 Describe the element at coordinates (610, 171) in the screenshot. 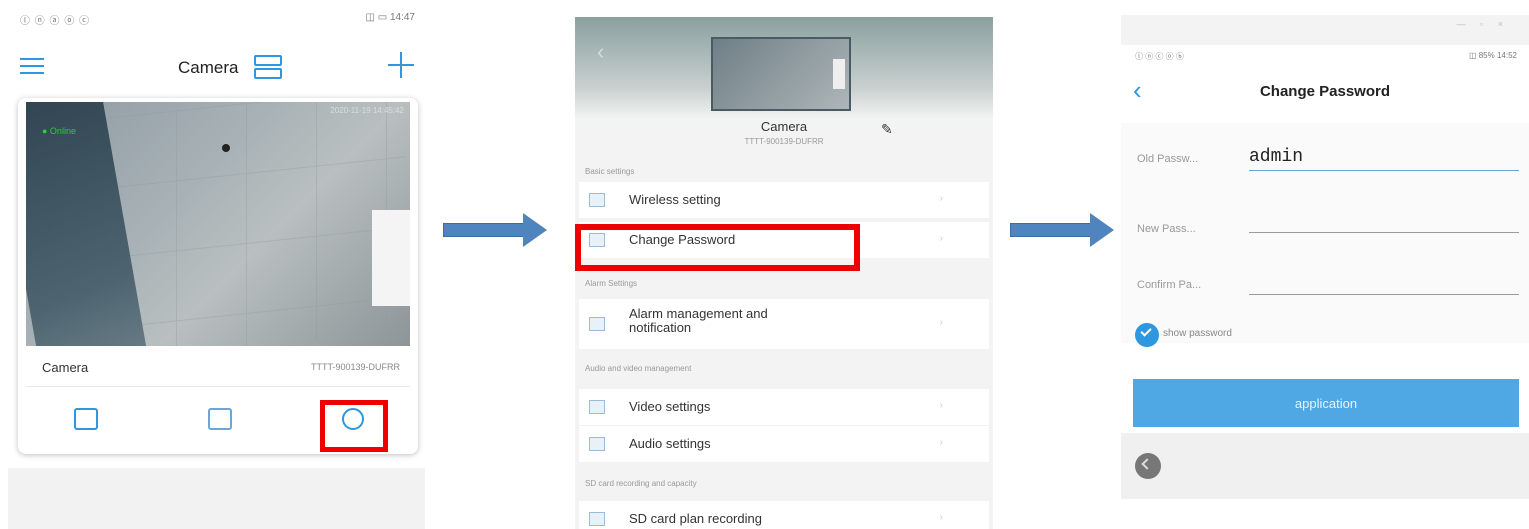

I see `section-basic-settings: Basic settings` at that location.